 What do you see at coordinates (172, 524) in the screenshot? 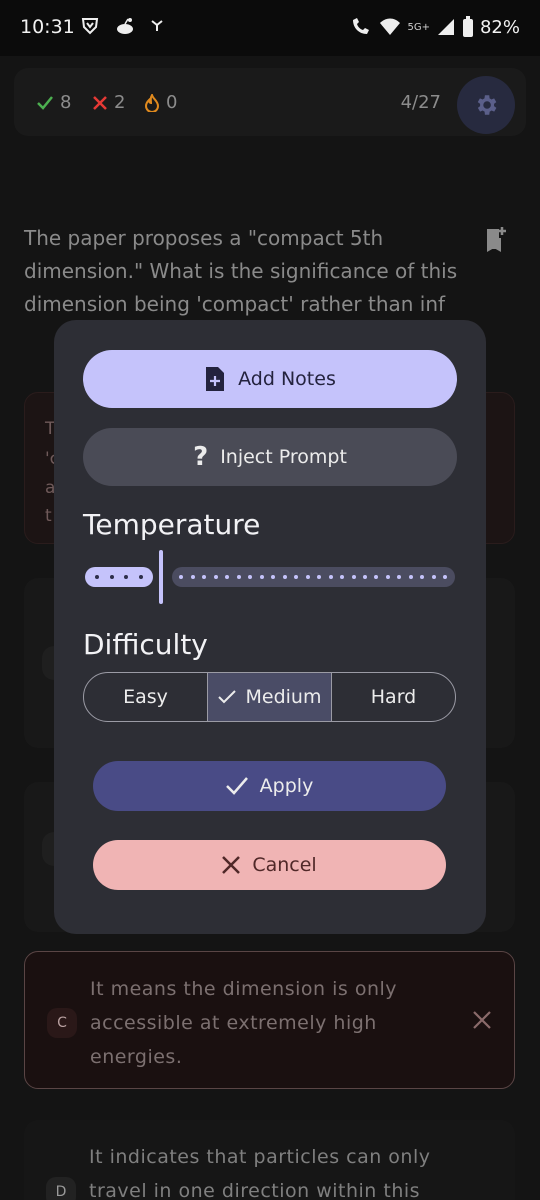
I see `temperature-title: Temperature` at bounding box center [172, 524].